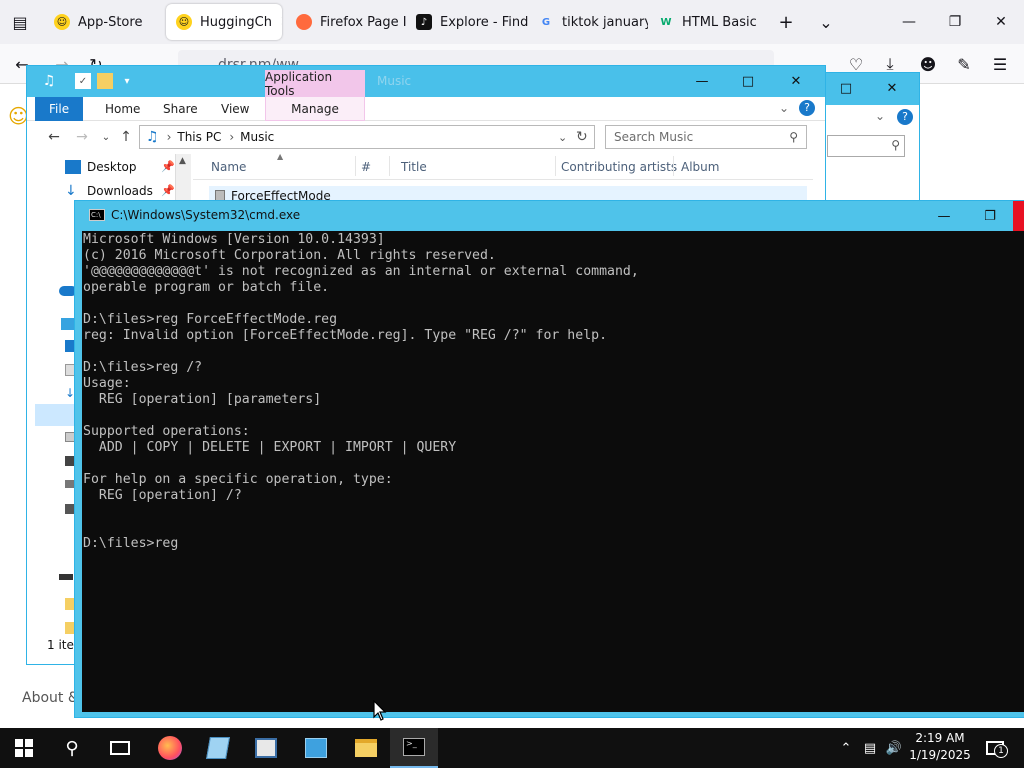 The image size is (1024, 768). What do you see at coordinates (86, 167) in the screenshot?
I see `sidebar-item-desktop: Desktop` at bounding box center [86, 167].